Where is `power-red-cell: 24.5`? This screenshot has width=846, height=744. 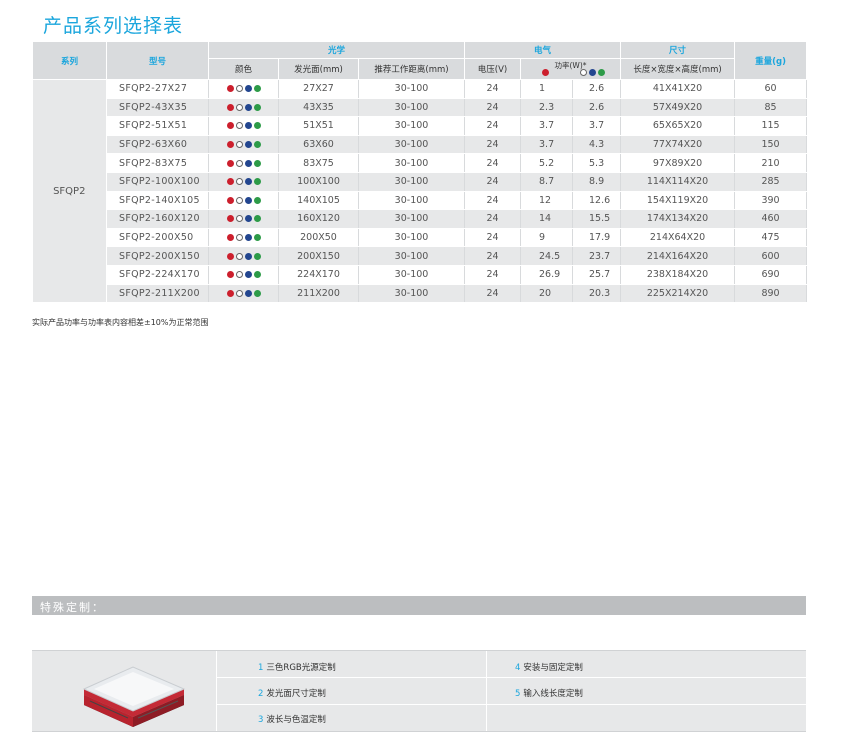 power-red-cell: 24.5 is located at coordinates (547, 256).